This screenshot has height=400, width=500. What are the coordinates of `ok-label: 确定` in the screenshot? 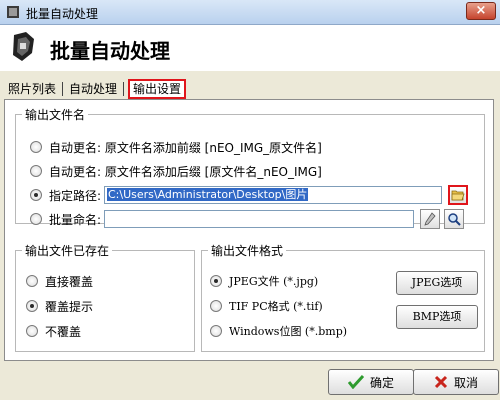 It's located at (381, 382).